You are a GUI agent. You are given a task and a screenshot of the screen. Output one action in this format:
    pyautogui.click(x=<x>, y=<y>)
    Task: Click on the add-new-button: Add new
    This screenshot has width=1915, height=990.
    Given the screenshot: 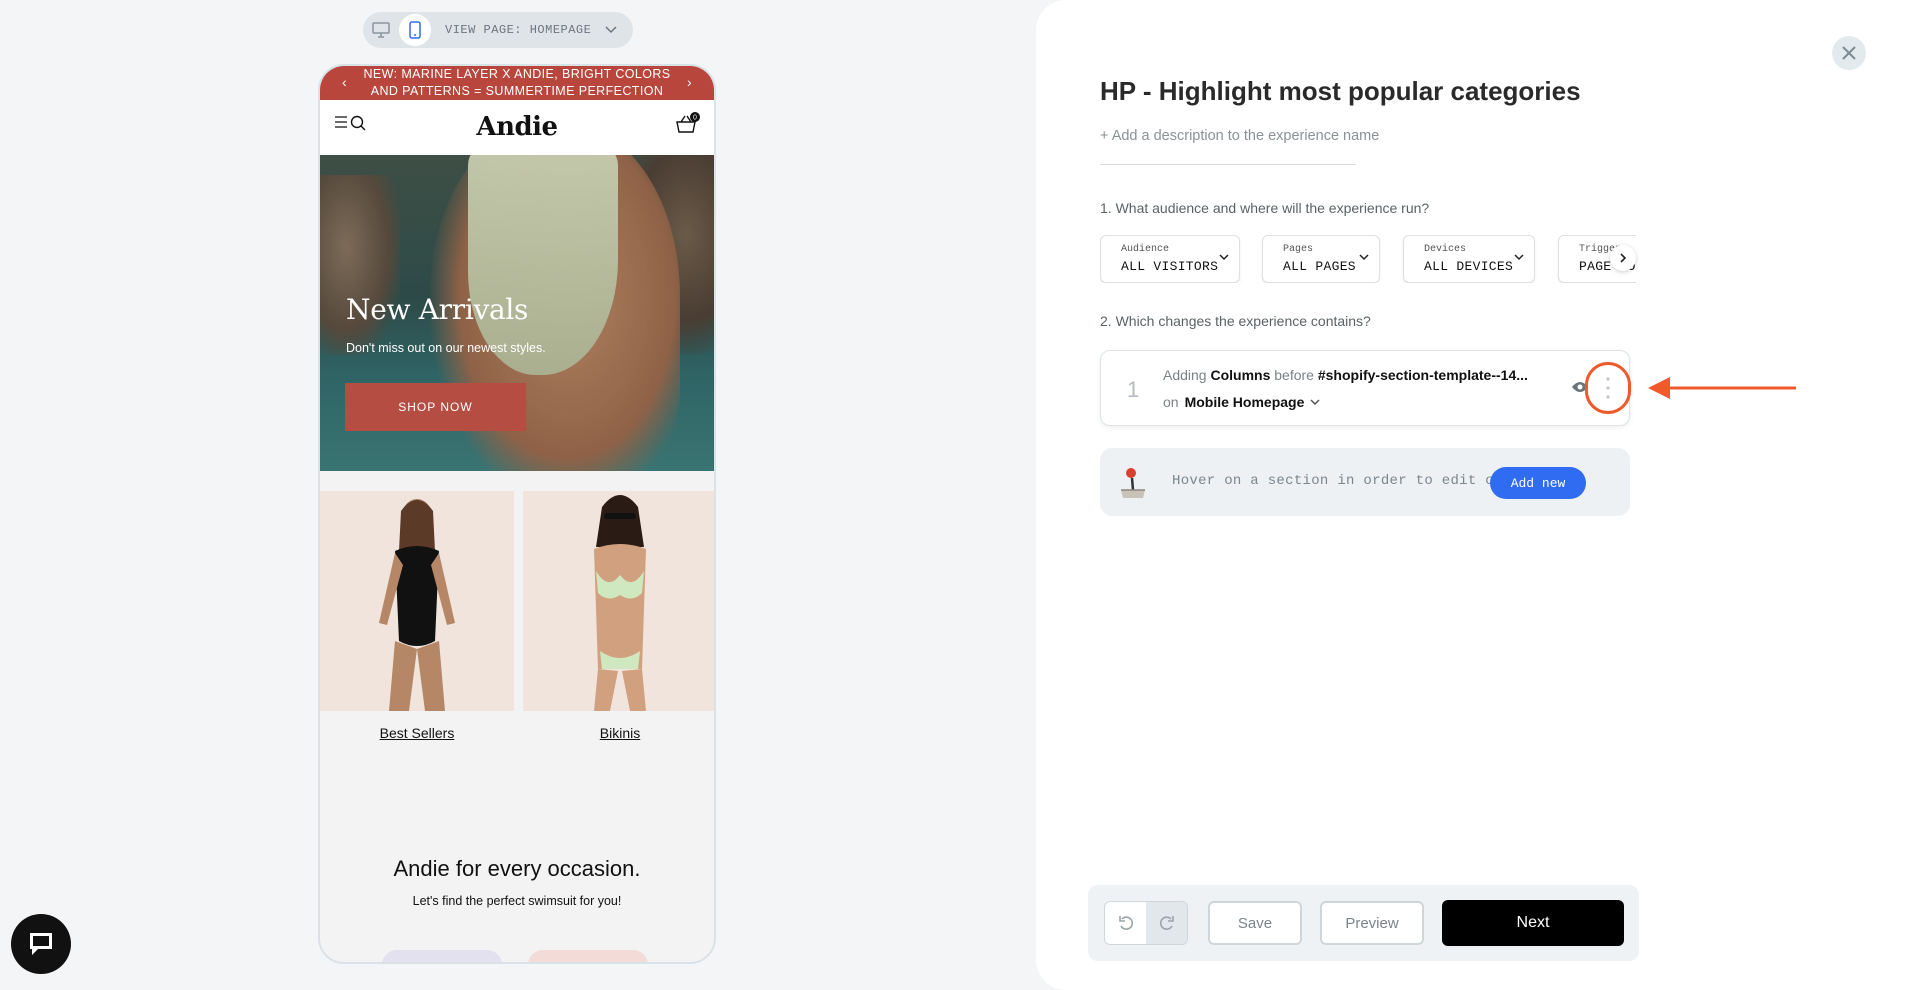 What is the action you would take?
    pyautogui.click(x=1538, y=483)
    